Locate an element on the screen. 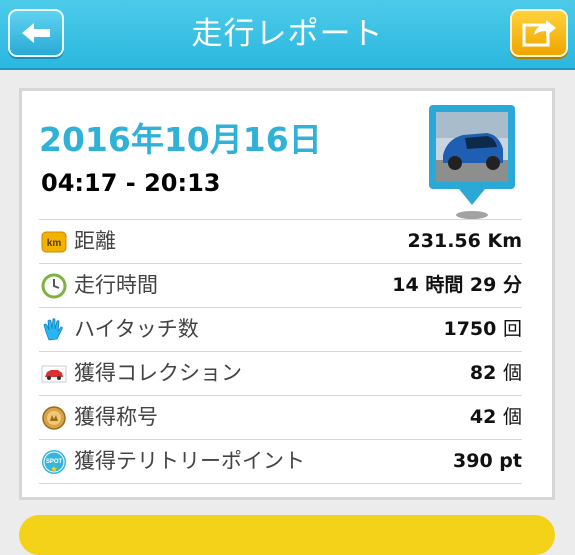 Image resolution: width=575 pixels, height=555 pixels. report-time-range: 04:17 - 20:13 is located at coordinates (131, 183).